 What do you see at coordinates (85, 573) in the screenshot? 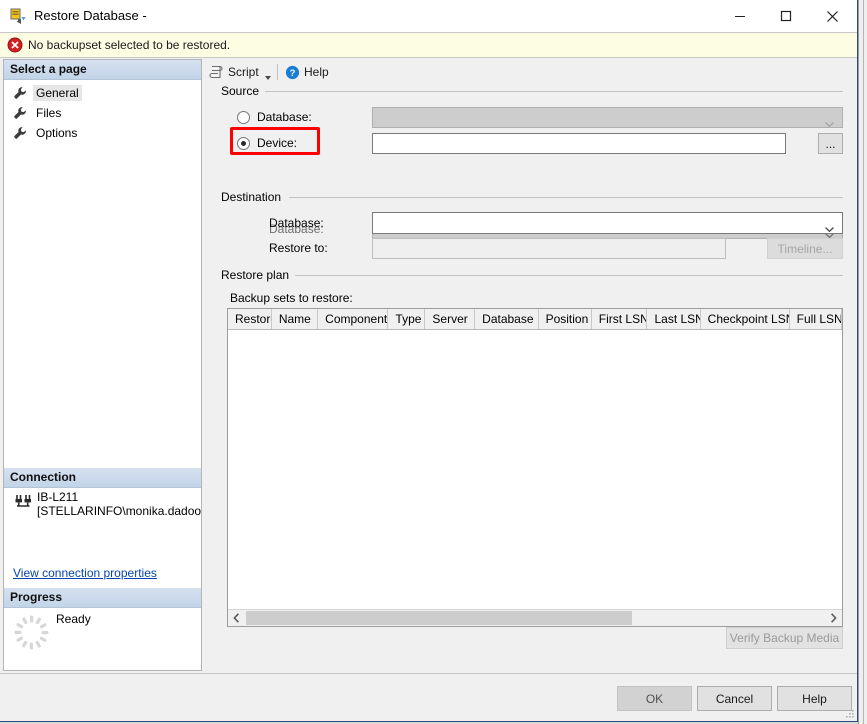
I see `view-connection-properties-link: View connection properties` at bounding box center [85, 573].